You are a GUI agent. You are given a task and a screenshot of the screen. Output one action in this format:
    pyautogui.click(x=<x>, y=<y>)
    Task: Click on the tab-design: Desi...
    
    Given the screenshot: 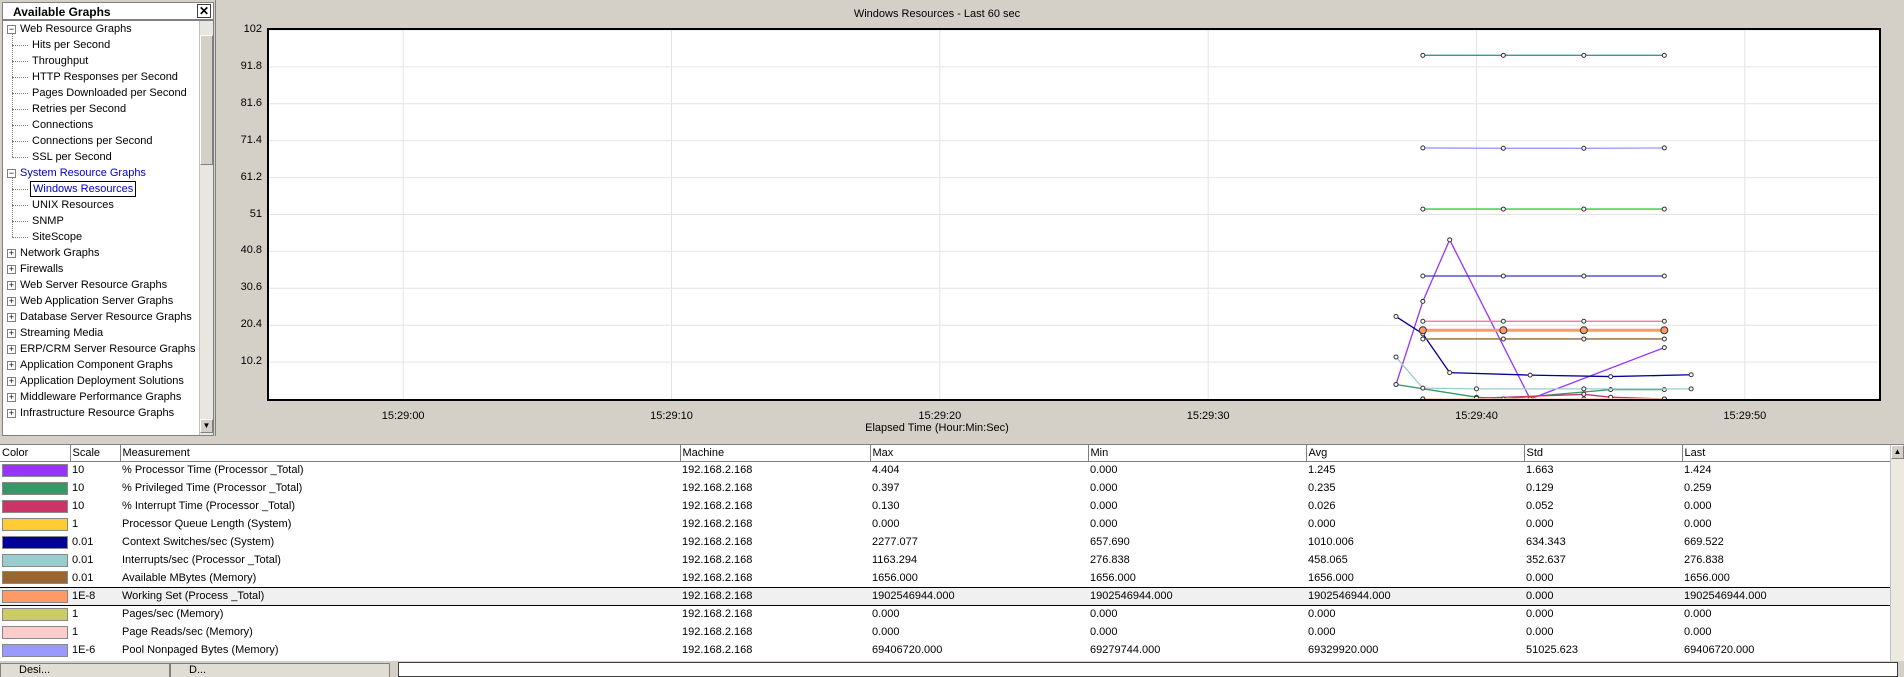 What is the action you would take?
    pyautogui.click(x=85, y=670)
    